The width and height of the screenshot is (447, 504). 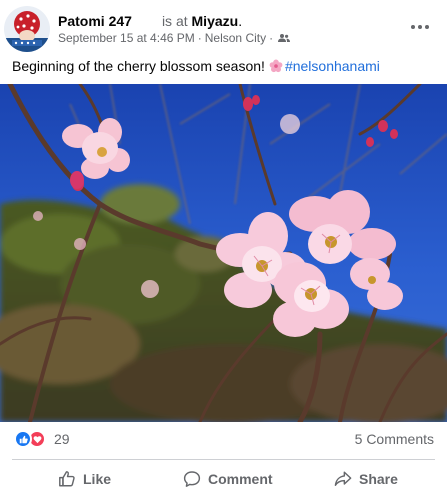 What do you see at coordinates (126, 38) in the screenshot?
I see `post-timestamp: September 15 at 4:46 PM` at bounding box center [126, 38].